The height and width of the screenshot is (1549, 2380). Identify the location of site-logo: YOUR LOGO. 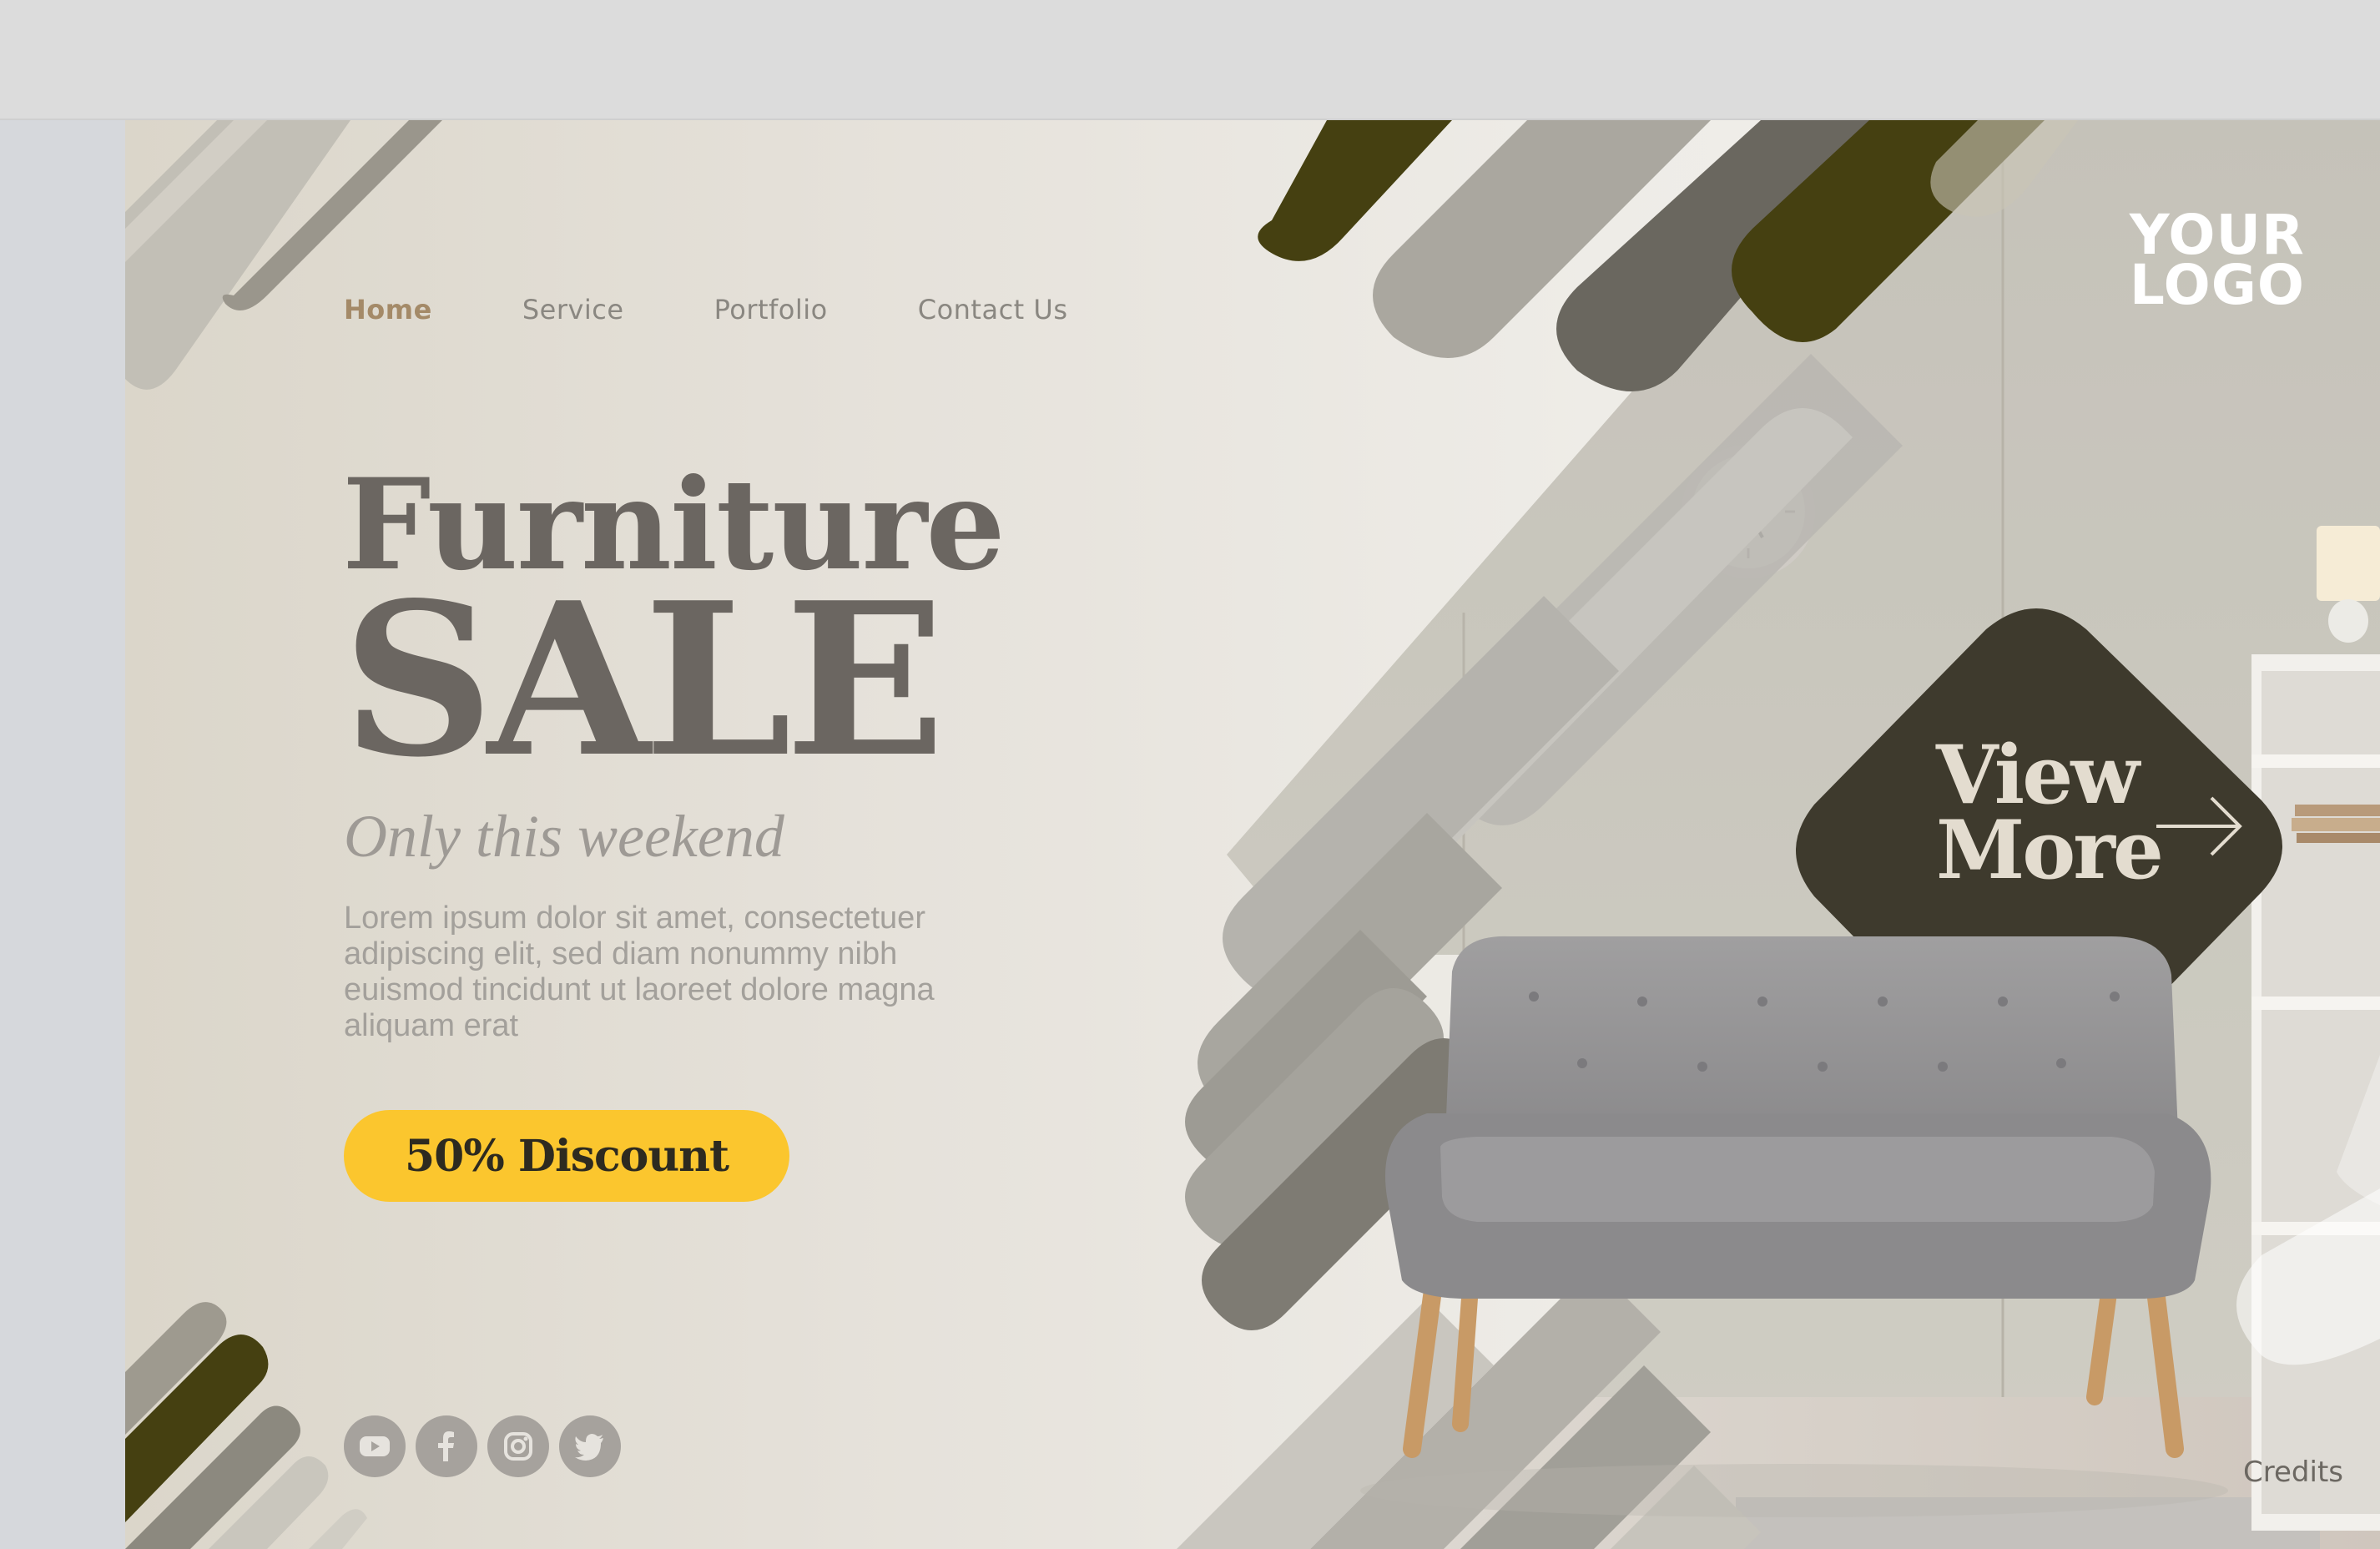
(2217, 262).